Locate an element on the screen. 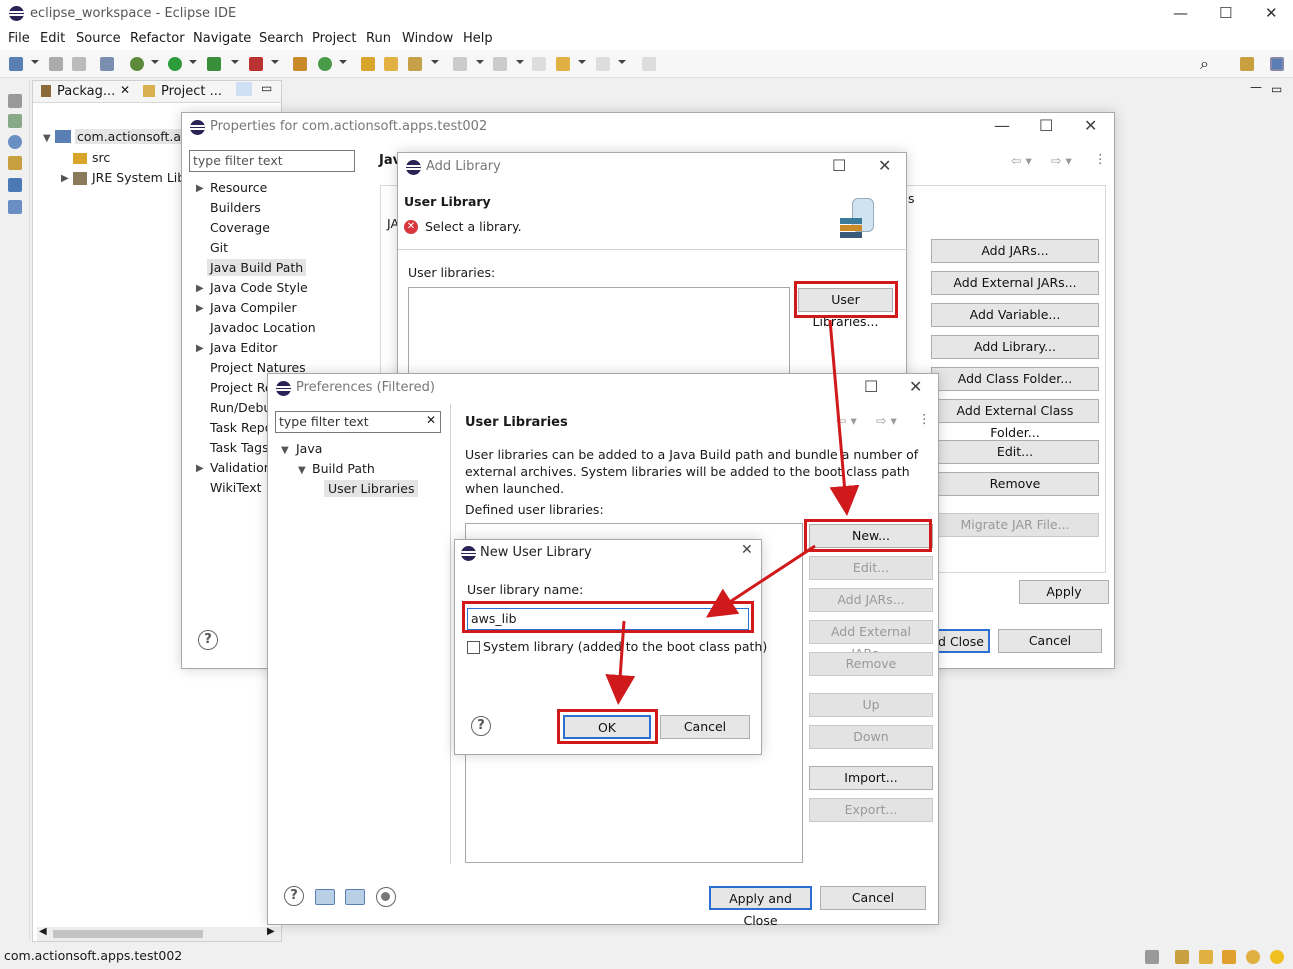 The image size is (1293, 969). arrow-to-new-button is located at coordinates (844, 417).